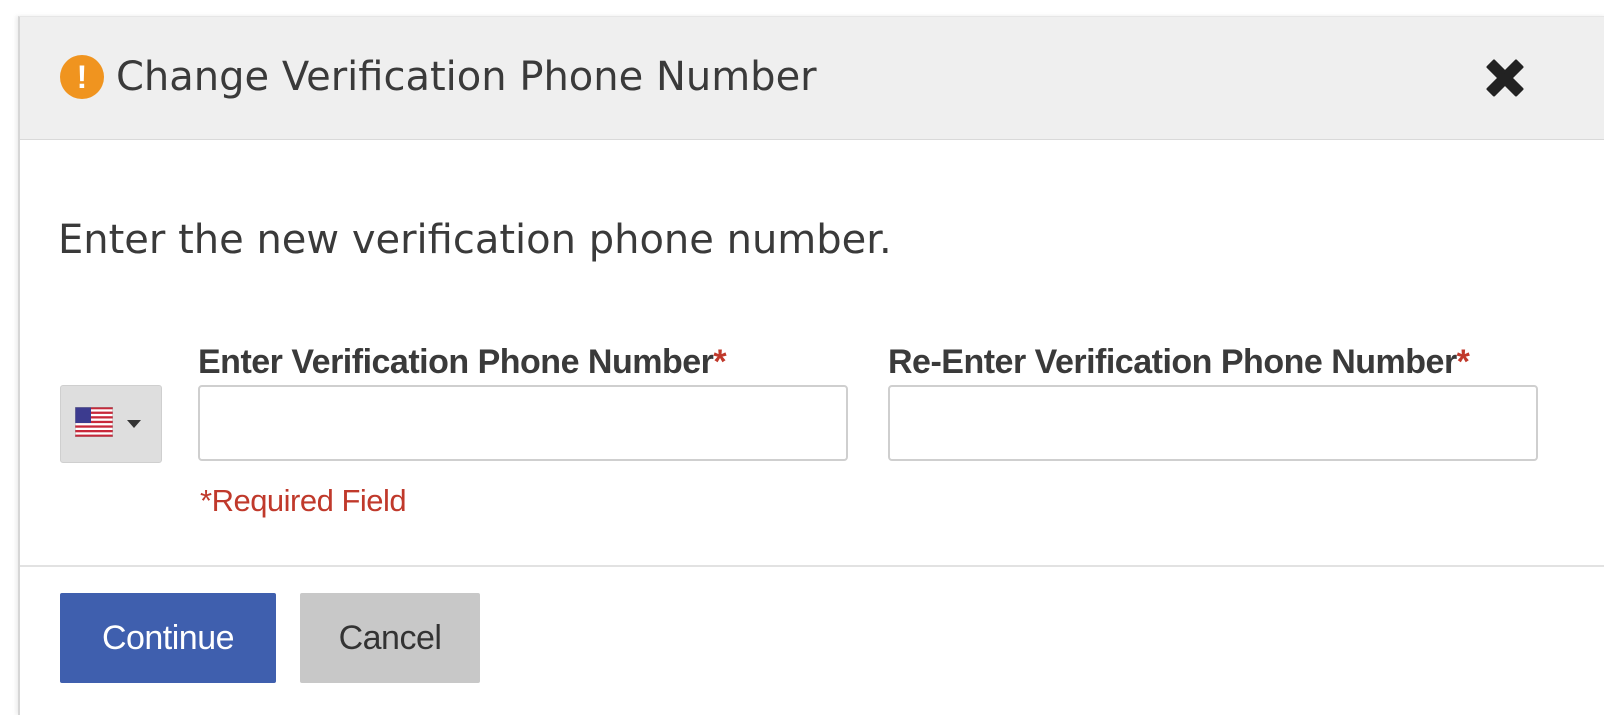  I want to click on phone-confirm-field-label: Re-Enter Verification Phone Number*, so click(1179, 362).